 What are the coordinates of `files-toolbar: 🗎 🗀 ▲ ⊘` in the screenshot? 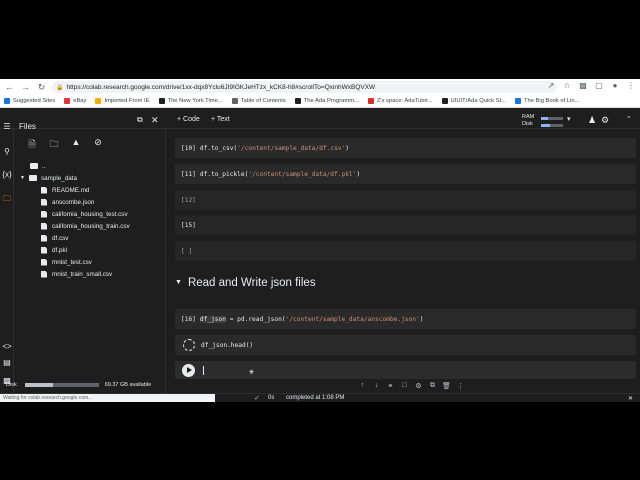 It's located at (65, 145).